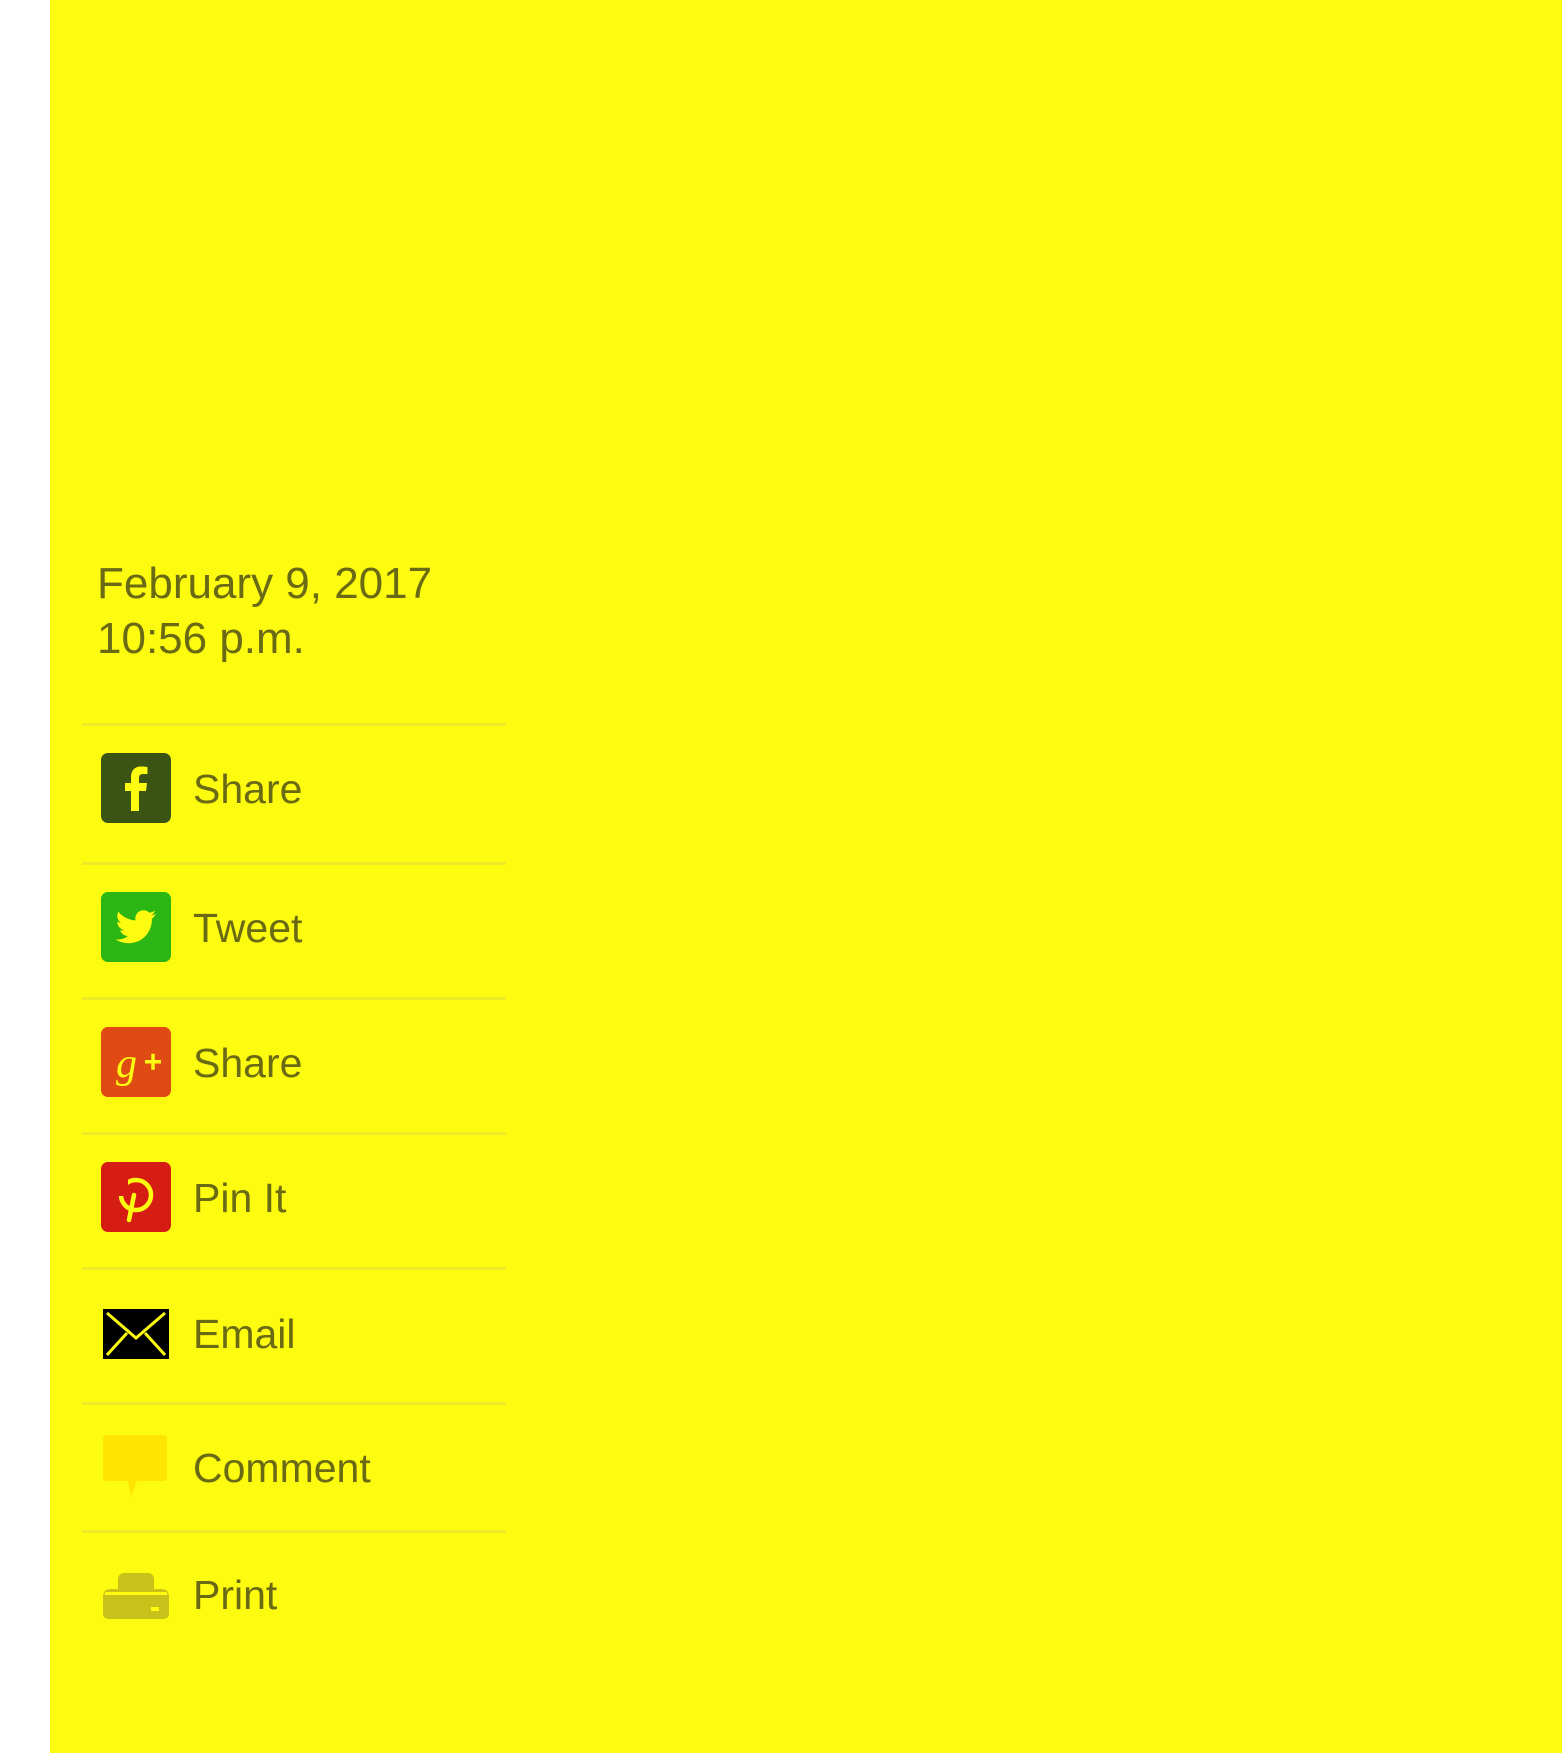 Image resolution: width=1562 pixels, height=1753 pixels. What do you see at coordinates (136, 1468) in the screenshot?
I see `speech-bubble-icon` at bounding box center [136, 1468].